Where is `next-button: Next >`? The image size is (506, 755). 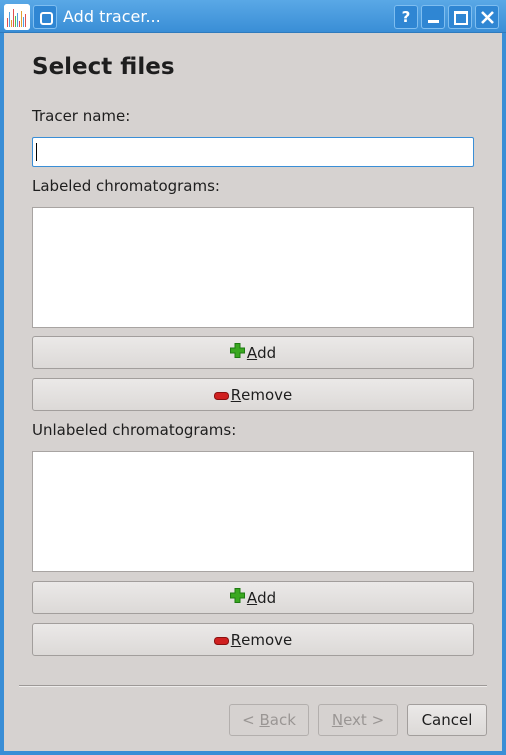
next-button: Next > is located at coordinates (358, 720).